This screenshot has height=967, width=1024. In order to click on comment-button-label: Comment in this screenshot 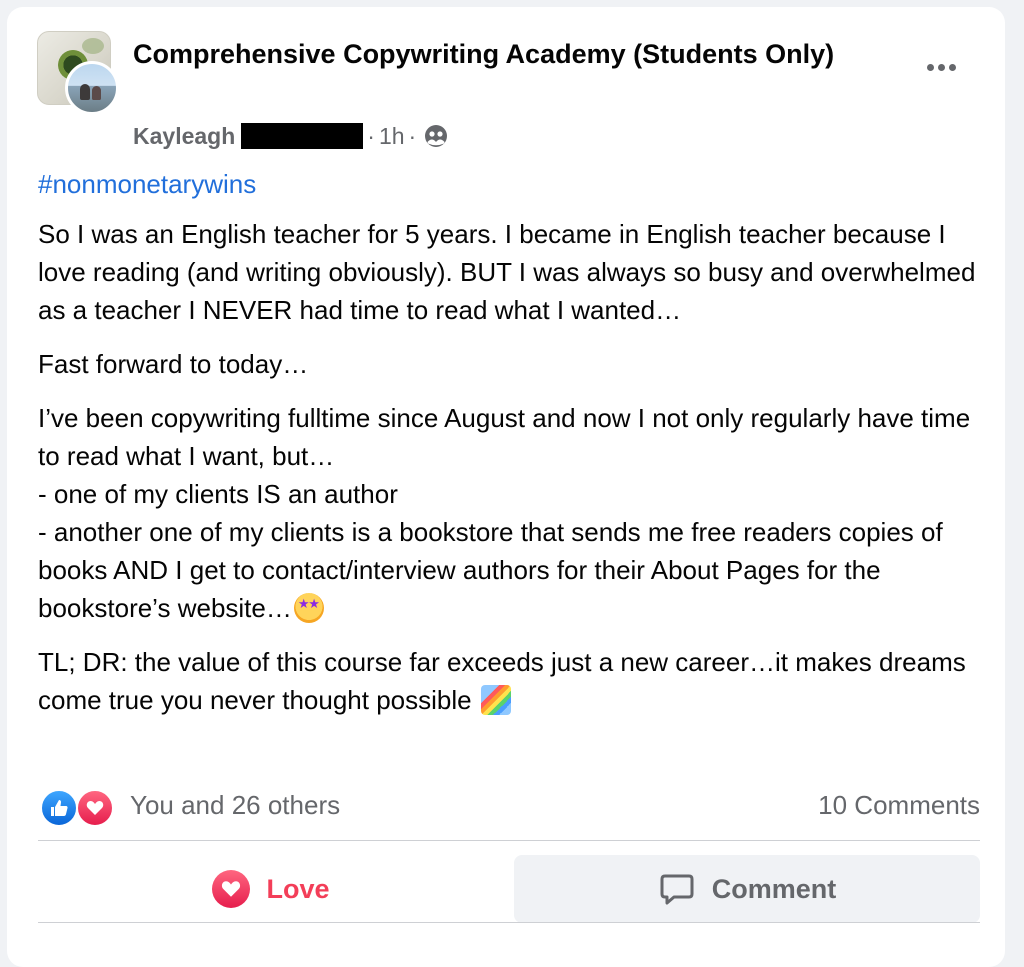, I will do `click(774, 888)`.